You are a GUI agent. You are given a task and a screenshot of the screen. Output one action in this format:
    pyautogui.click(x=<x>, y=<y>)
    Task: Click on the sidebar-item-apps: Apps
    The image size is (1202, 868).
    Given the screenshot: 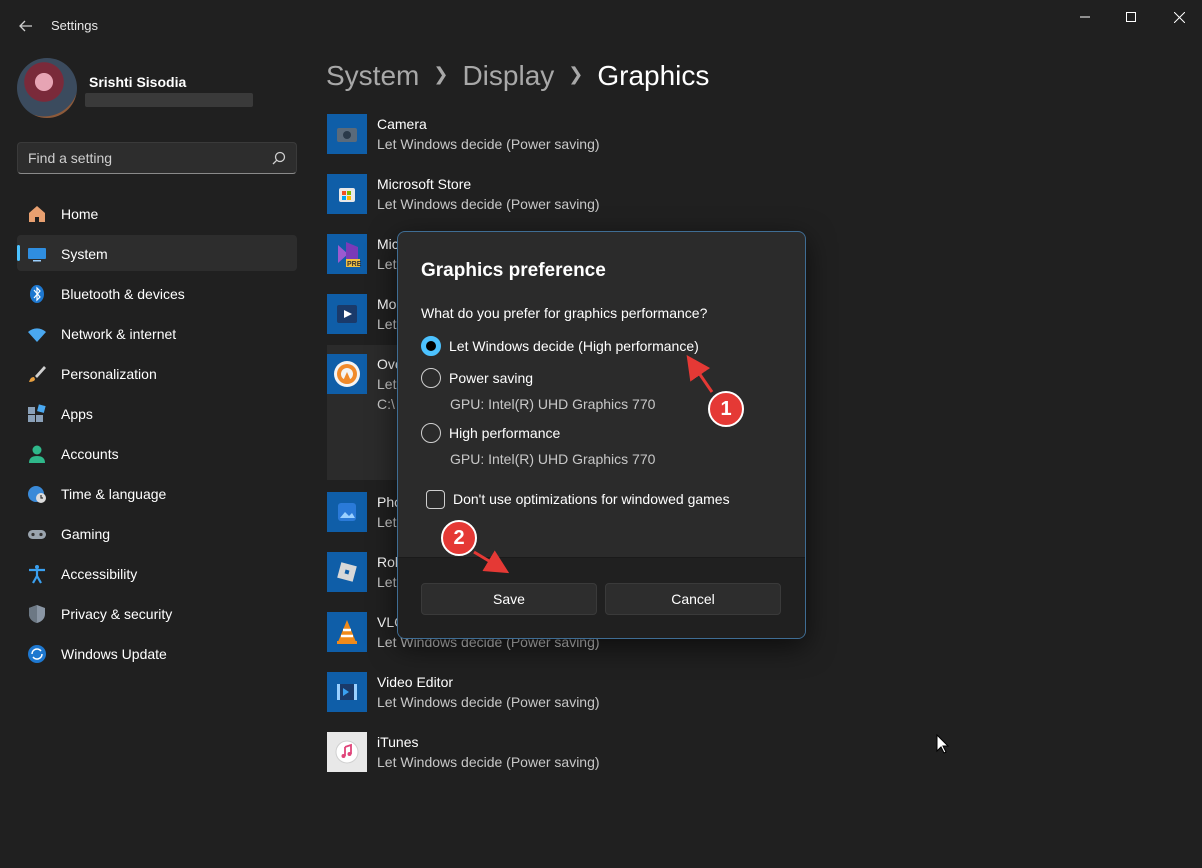 What is the action you would take?
    pyautogui.click(x=157, y=413)
    